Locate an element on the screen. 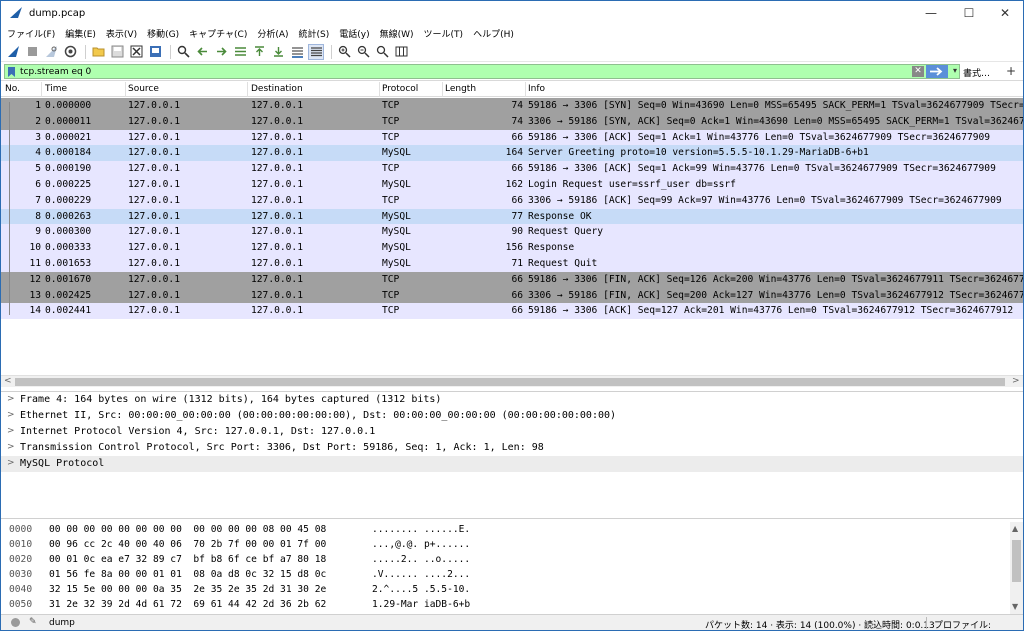 Image resolution: width=1024 pixels, height=631 pixels. shark-fin-start-icon is located at coordinates (13, 52).